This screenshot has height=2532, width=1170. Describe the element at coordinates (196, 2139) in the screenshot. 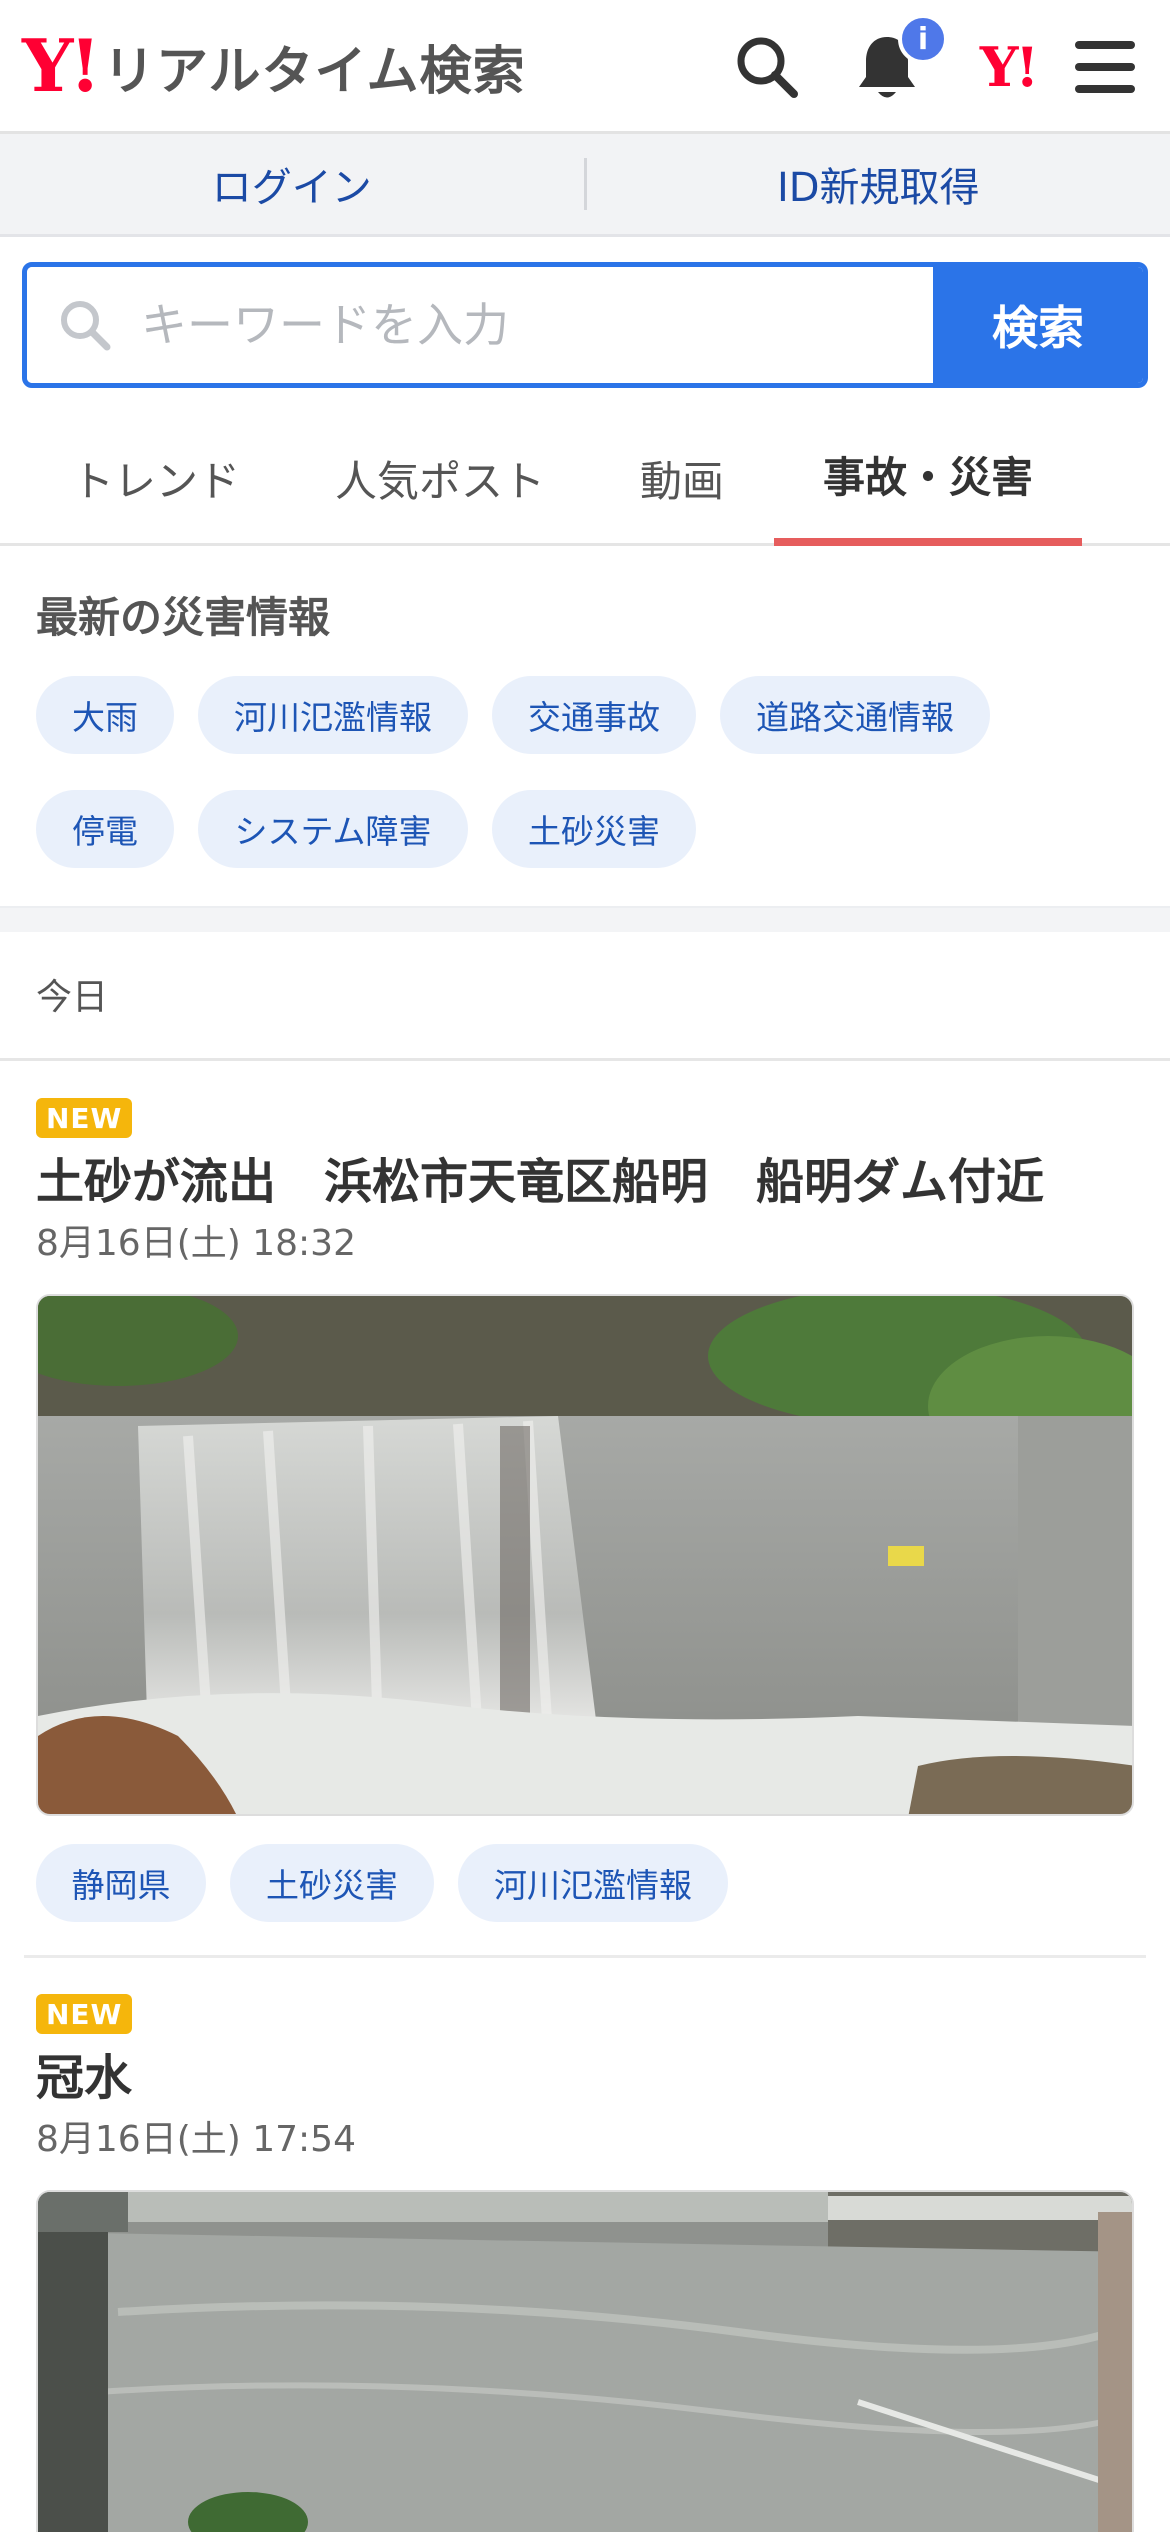

I see `post-time: 8月16日(土) 17:54` at that location.